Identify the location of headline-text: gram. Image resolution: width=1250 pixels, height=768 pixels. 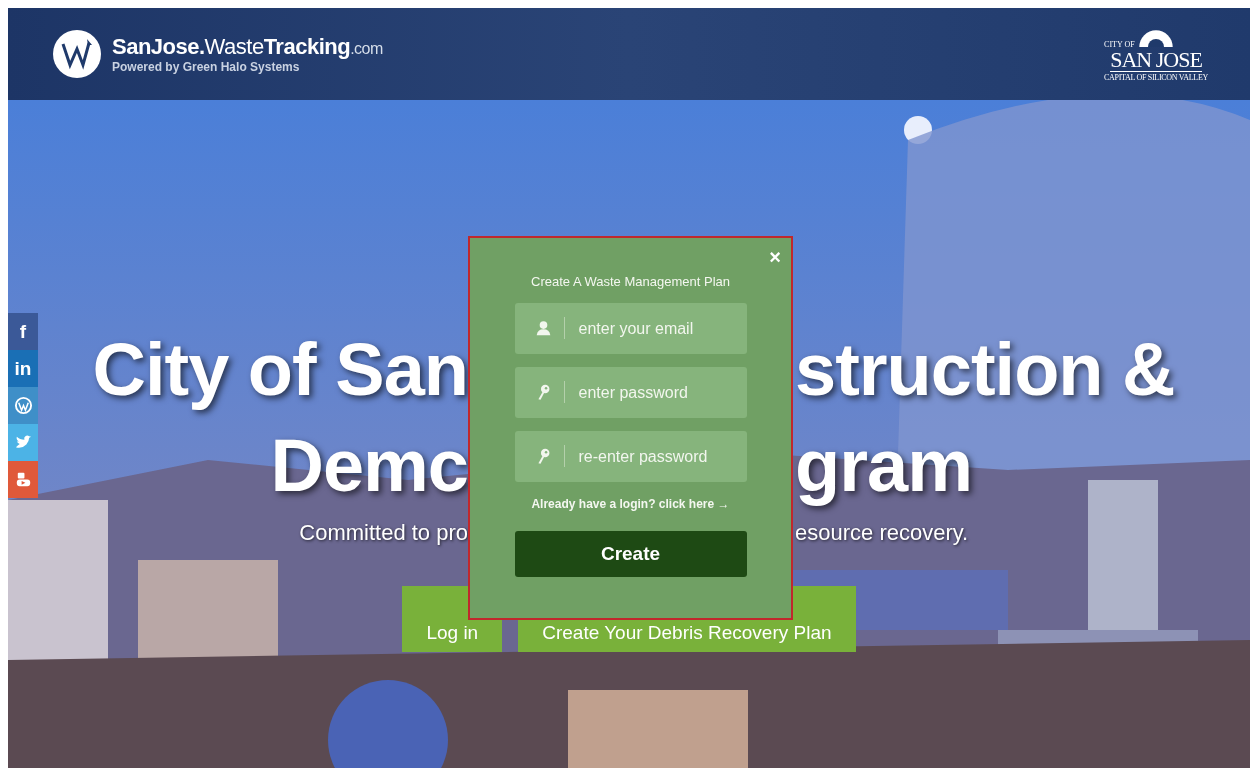
(883, 466).